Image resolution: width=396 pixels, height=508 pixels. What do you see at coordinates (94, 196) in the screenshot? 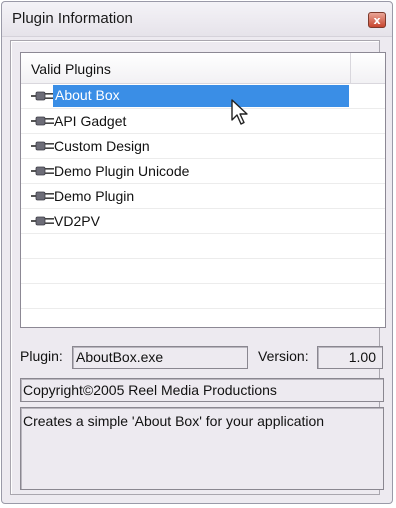
I see `list-item-label: Demo Plugin` at bounding box center [94, 196].